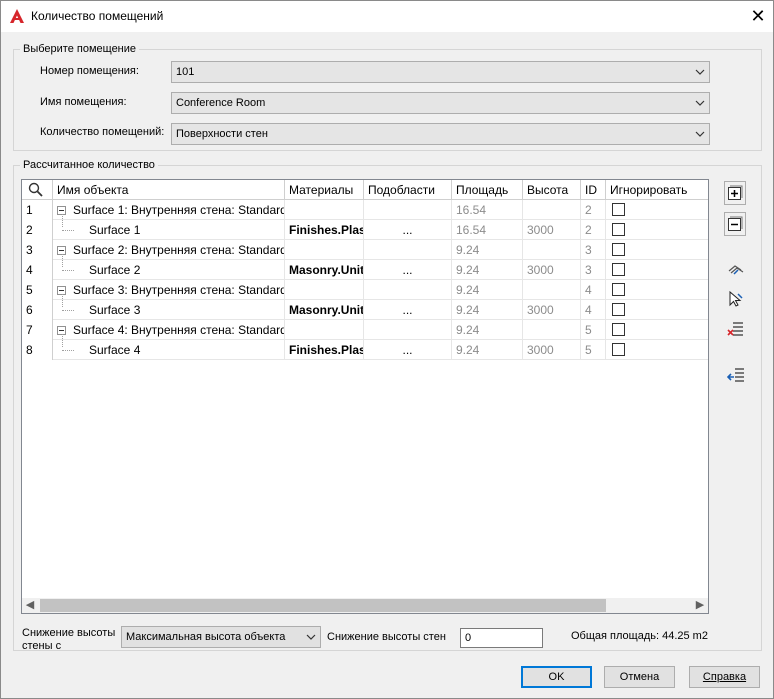  Describe the element at coordinates (758, 16) in the screenshot. I see `close-button: ✕` at that location.